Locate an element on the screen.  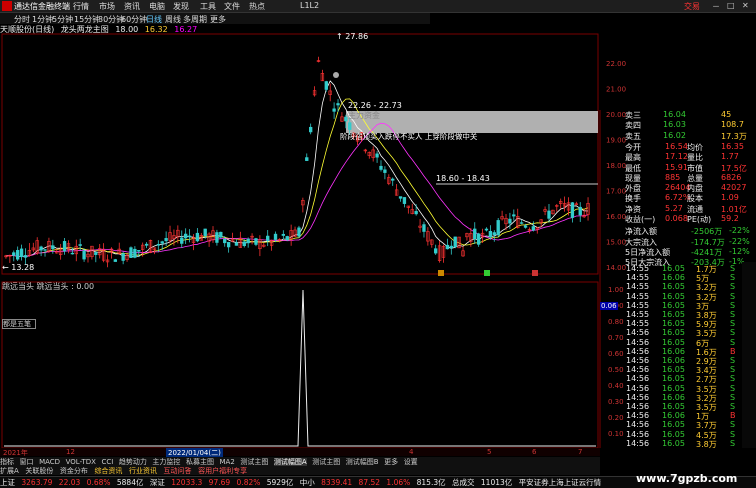
tab-fund-dist: 资金分布 is located at coordinates (74, 471).